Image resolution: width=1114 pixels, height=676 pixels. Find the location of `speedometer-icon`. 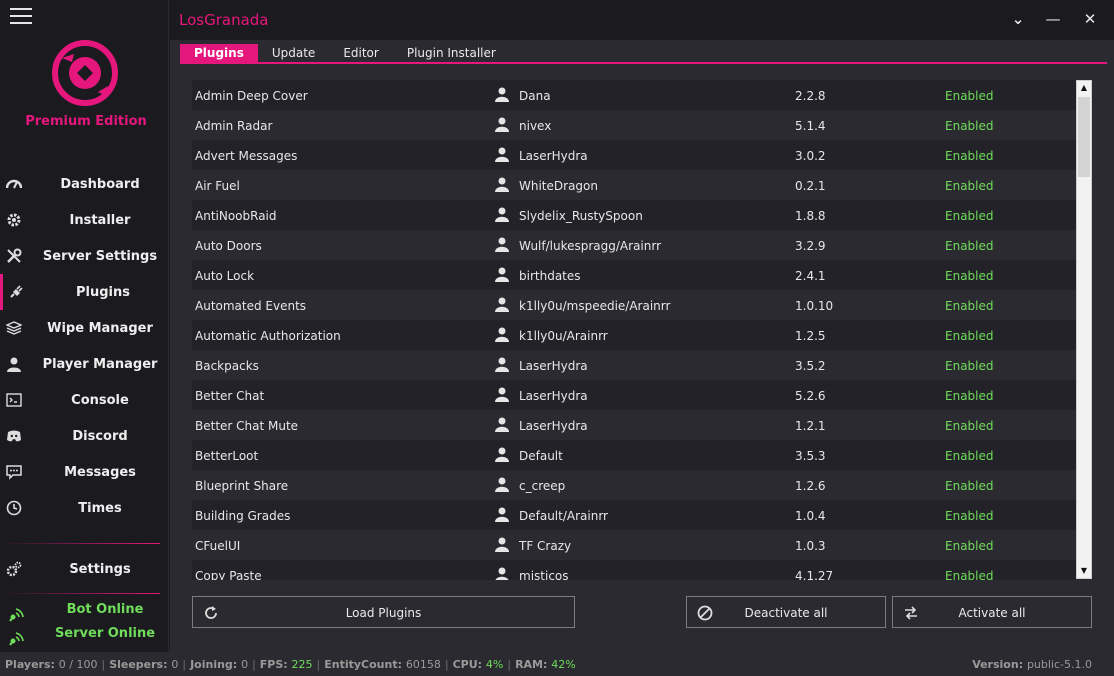

speedometer-icon is located at coordinates (14, 184).